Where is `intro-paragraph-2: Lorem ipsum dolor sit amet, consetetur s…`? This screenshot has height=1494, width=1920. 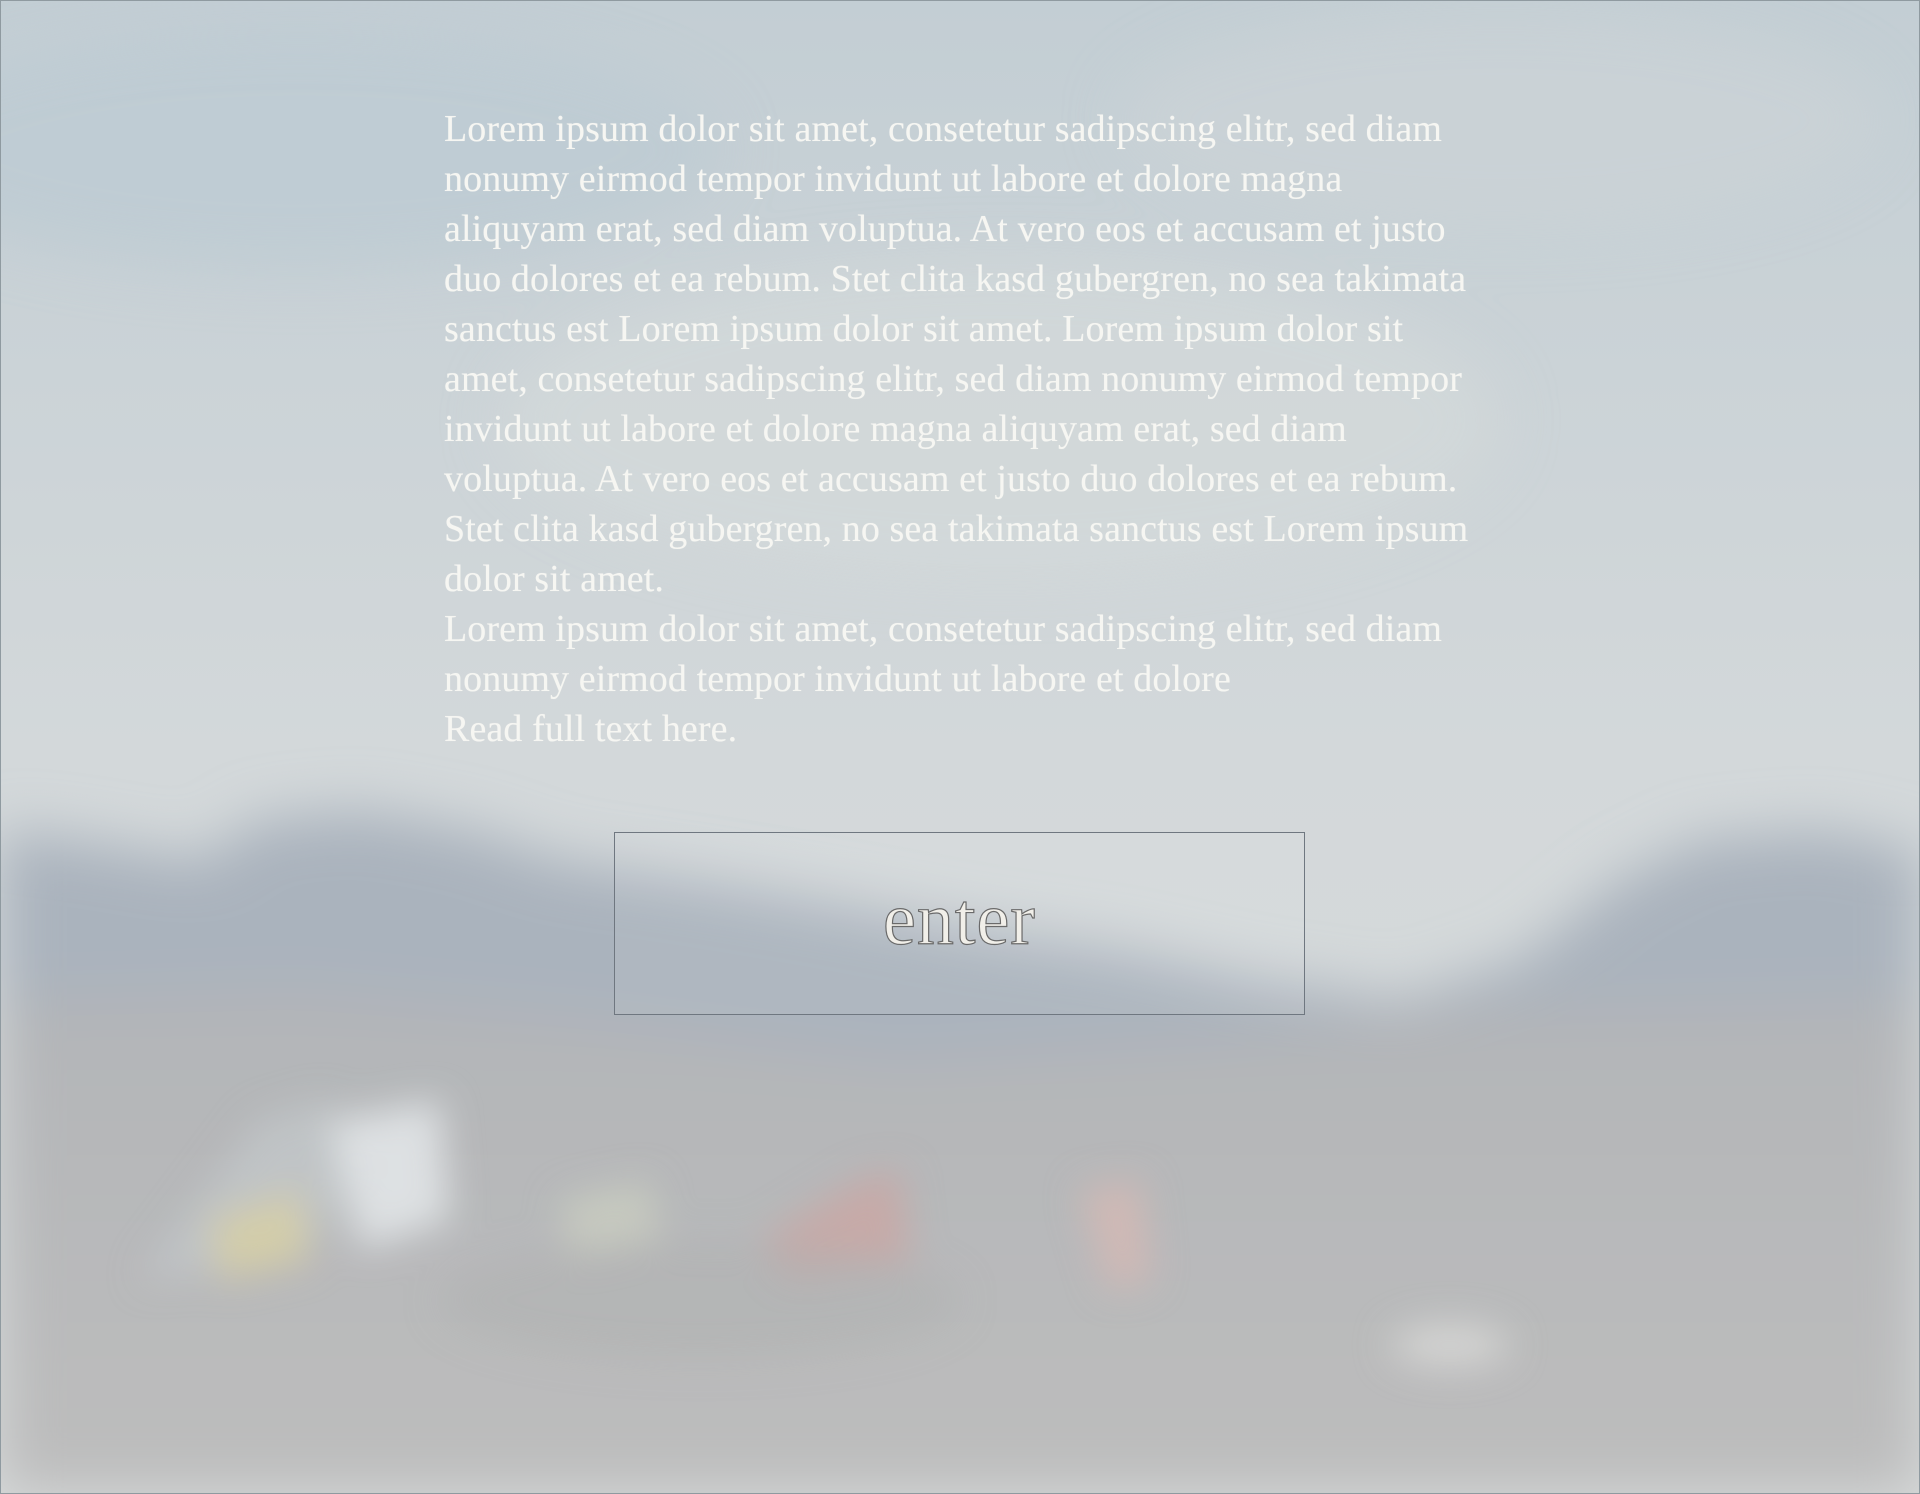 intro-paragraph-2: Lorem ipsum dolor sit amet, consetetur s… is located at coordinates (943, 654).